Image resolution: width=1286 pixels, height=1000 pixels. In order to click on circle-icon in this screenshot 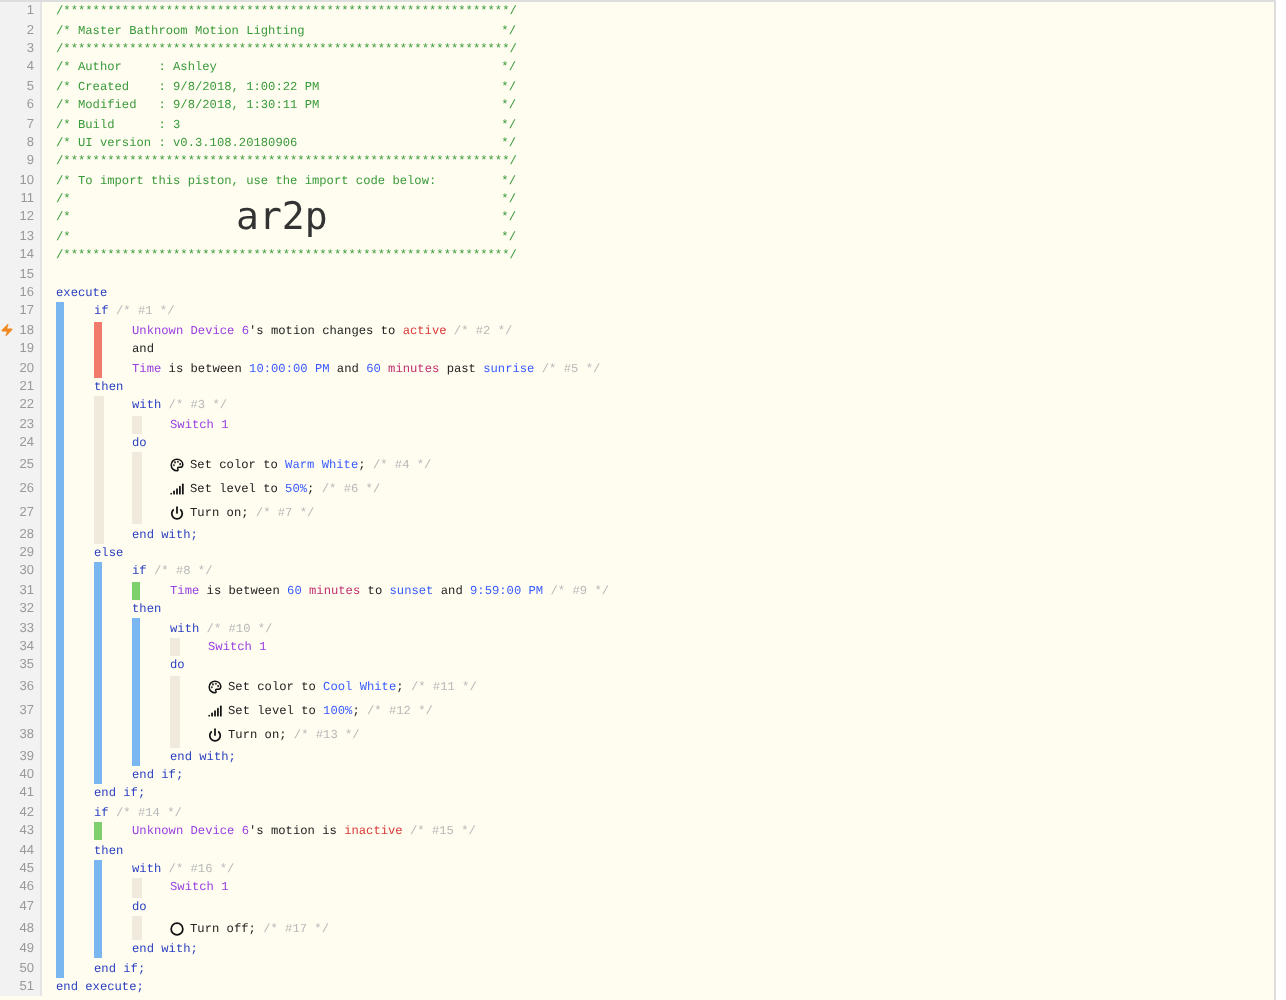, I will do `click(177, 928)`.